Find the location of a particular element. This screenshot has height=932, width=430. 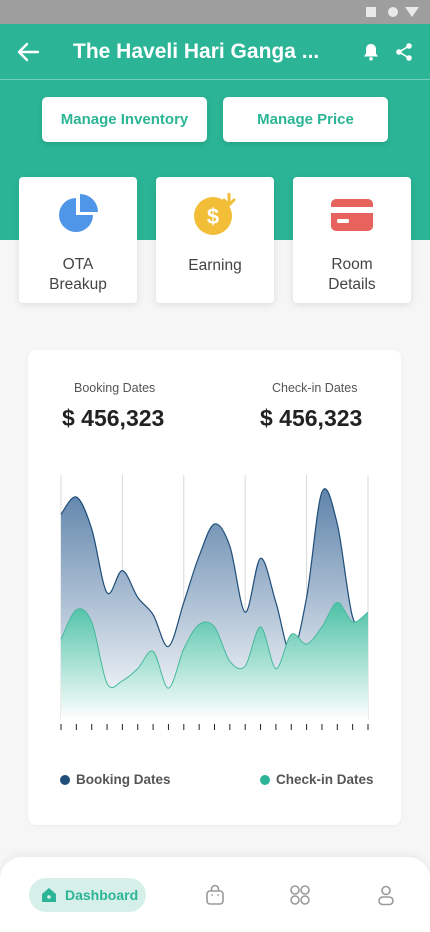

checkin-dates-value: $ 456,323 is located at coordinates (311, 418).